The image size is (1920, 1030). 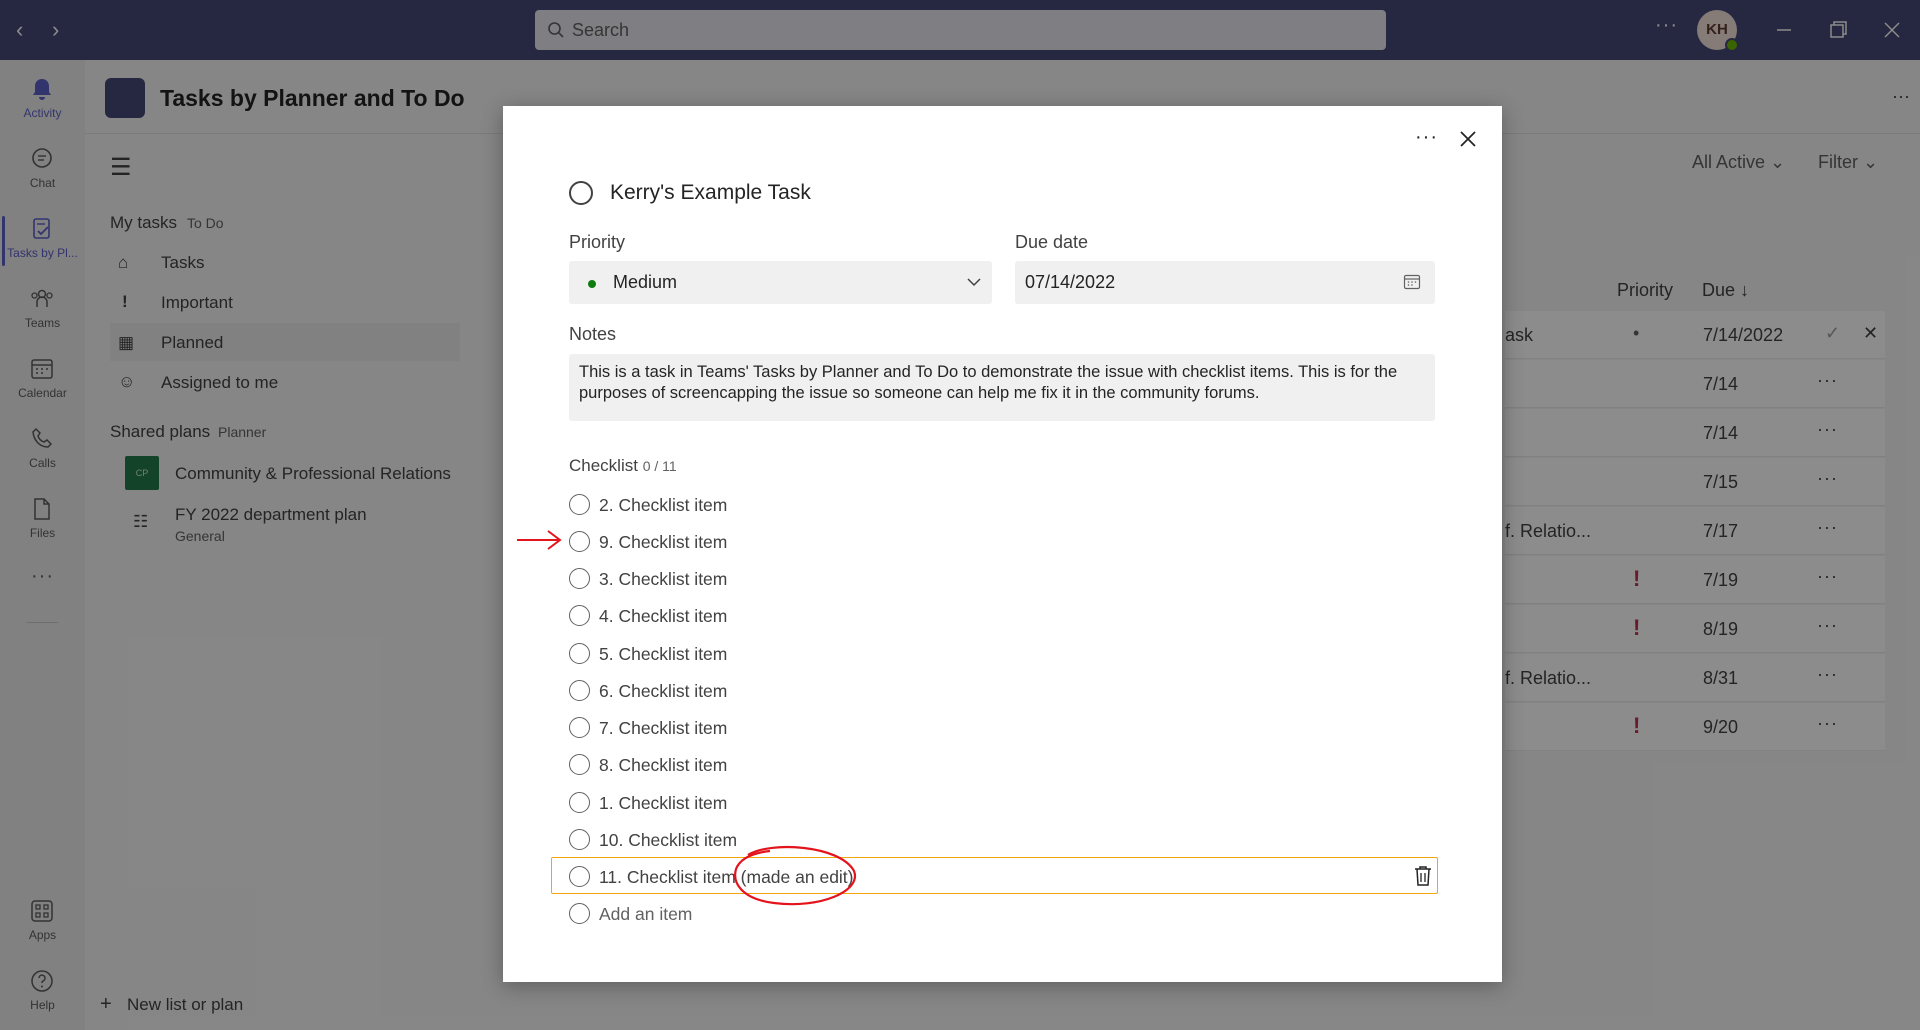 I want to click on checklist-item-text: 10. Checklist item, so click(x=668, y=840).